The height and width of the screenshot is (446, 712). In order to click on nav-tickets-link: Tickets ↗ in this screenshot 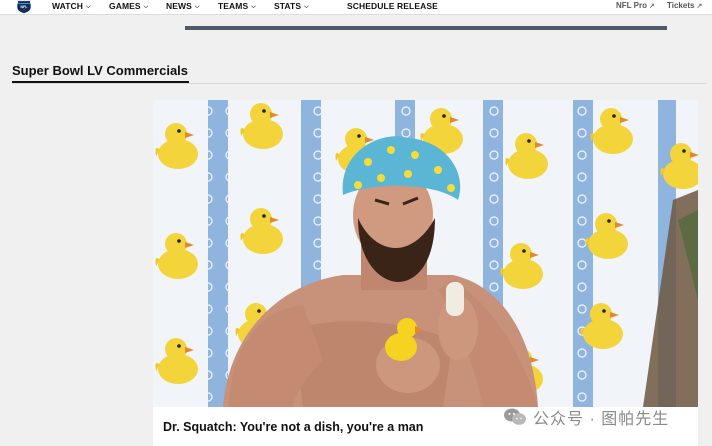, I will do `click(684, 6)`.